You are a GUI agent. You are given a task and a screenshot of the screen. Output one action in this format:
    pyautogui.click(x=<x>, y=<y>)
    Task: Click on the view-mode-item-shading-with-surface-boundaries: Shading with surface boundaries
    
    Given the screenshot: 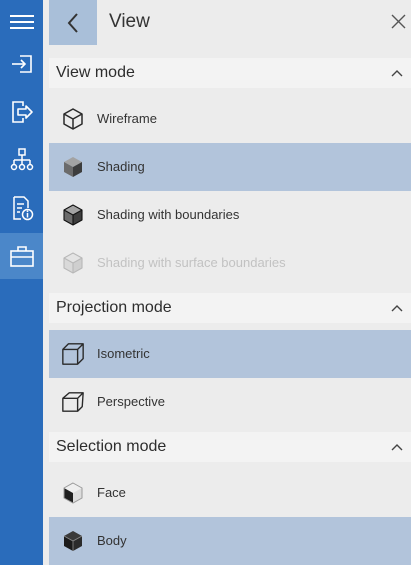 What is the action you would take?
    pyautogui.click(x=230, y=263)
    